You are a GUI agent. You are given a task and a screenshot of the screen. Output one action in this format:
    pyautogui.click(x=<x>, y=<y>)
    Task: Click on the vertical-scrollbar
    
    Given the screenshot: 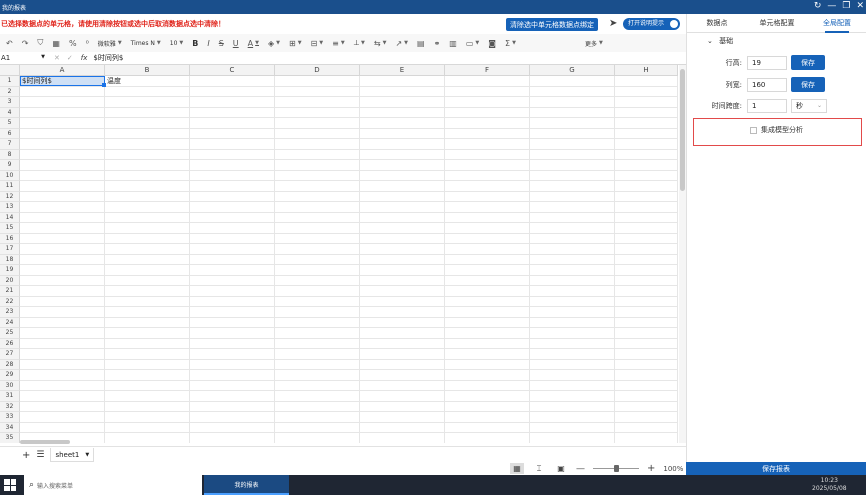 What is the action you would take?
    pyautogui.click(x=682, y=254)
    